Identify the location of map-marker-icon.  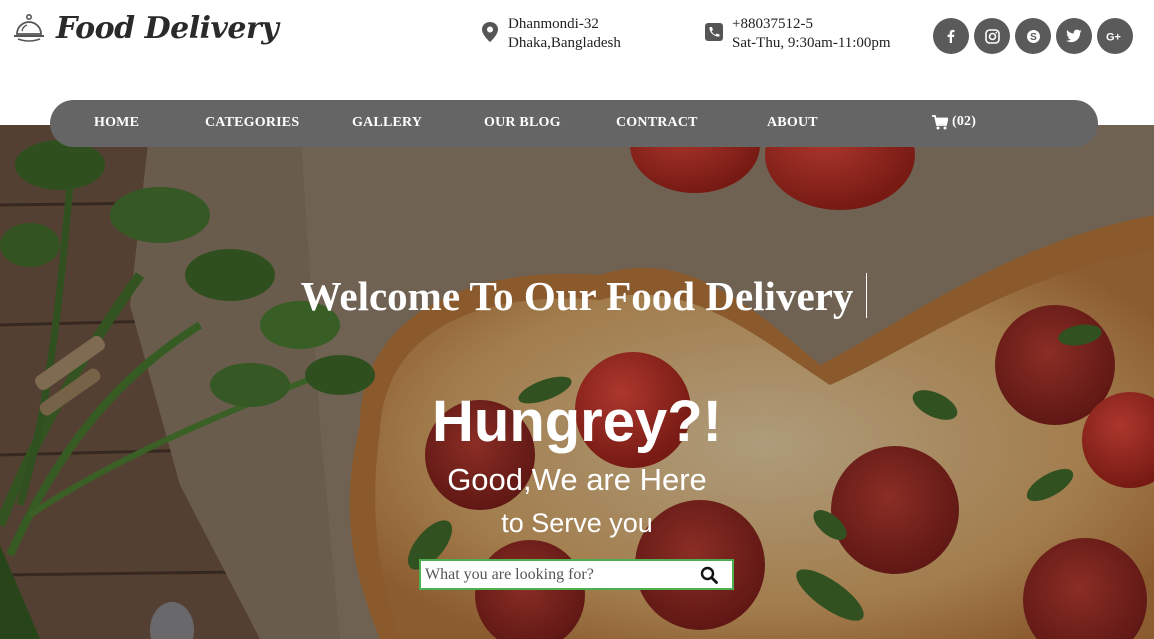
(490, 32).